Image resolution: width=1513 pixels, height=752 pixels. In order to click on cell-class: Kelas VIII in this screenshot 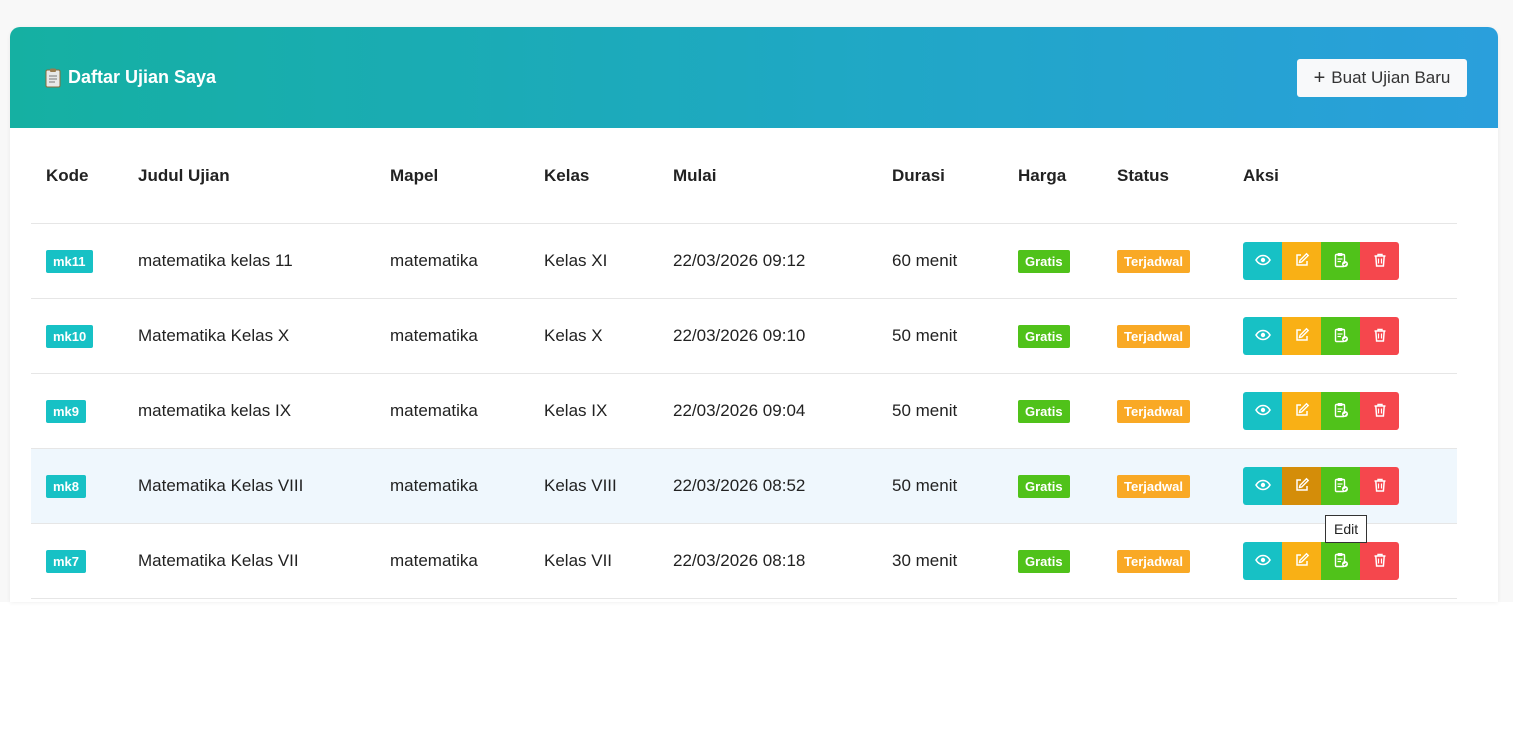, I will do `click(593, 486)`.